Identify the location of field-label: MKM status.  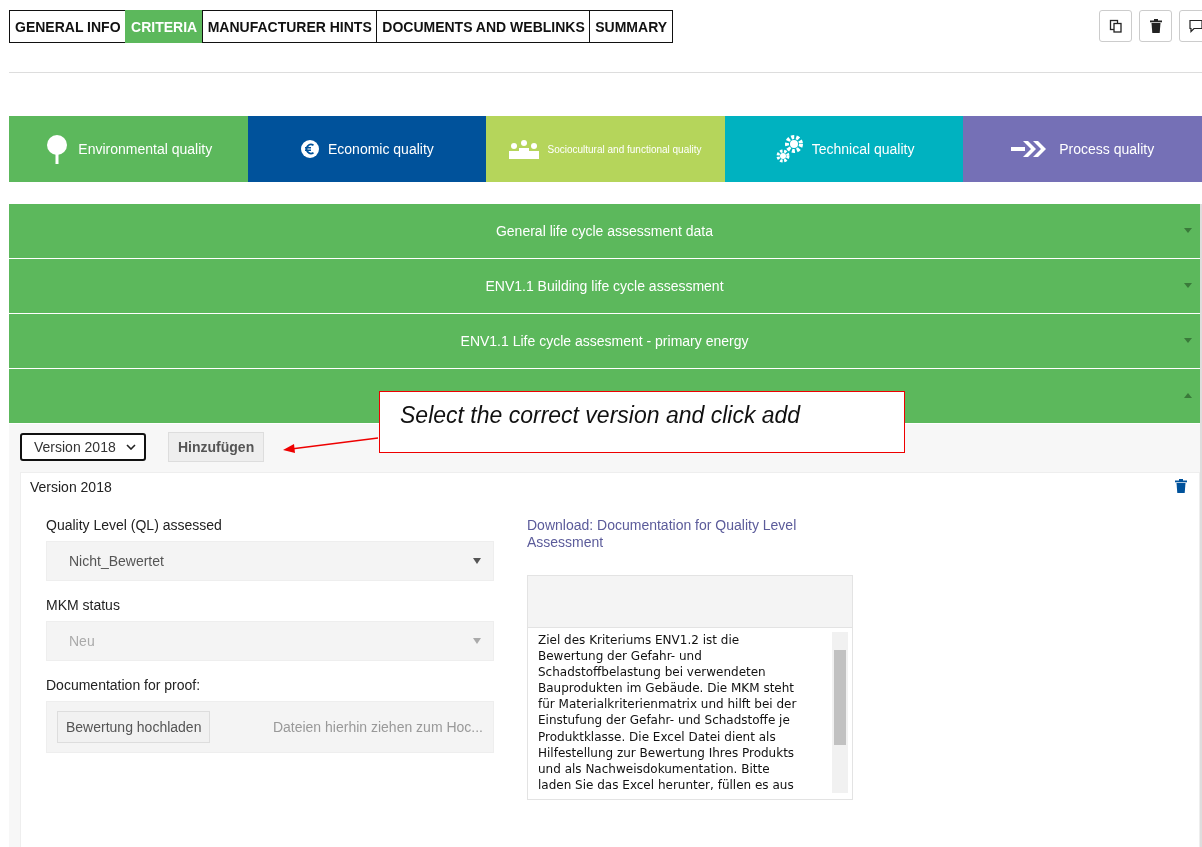
(83, 605).